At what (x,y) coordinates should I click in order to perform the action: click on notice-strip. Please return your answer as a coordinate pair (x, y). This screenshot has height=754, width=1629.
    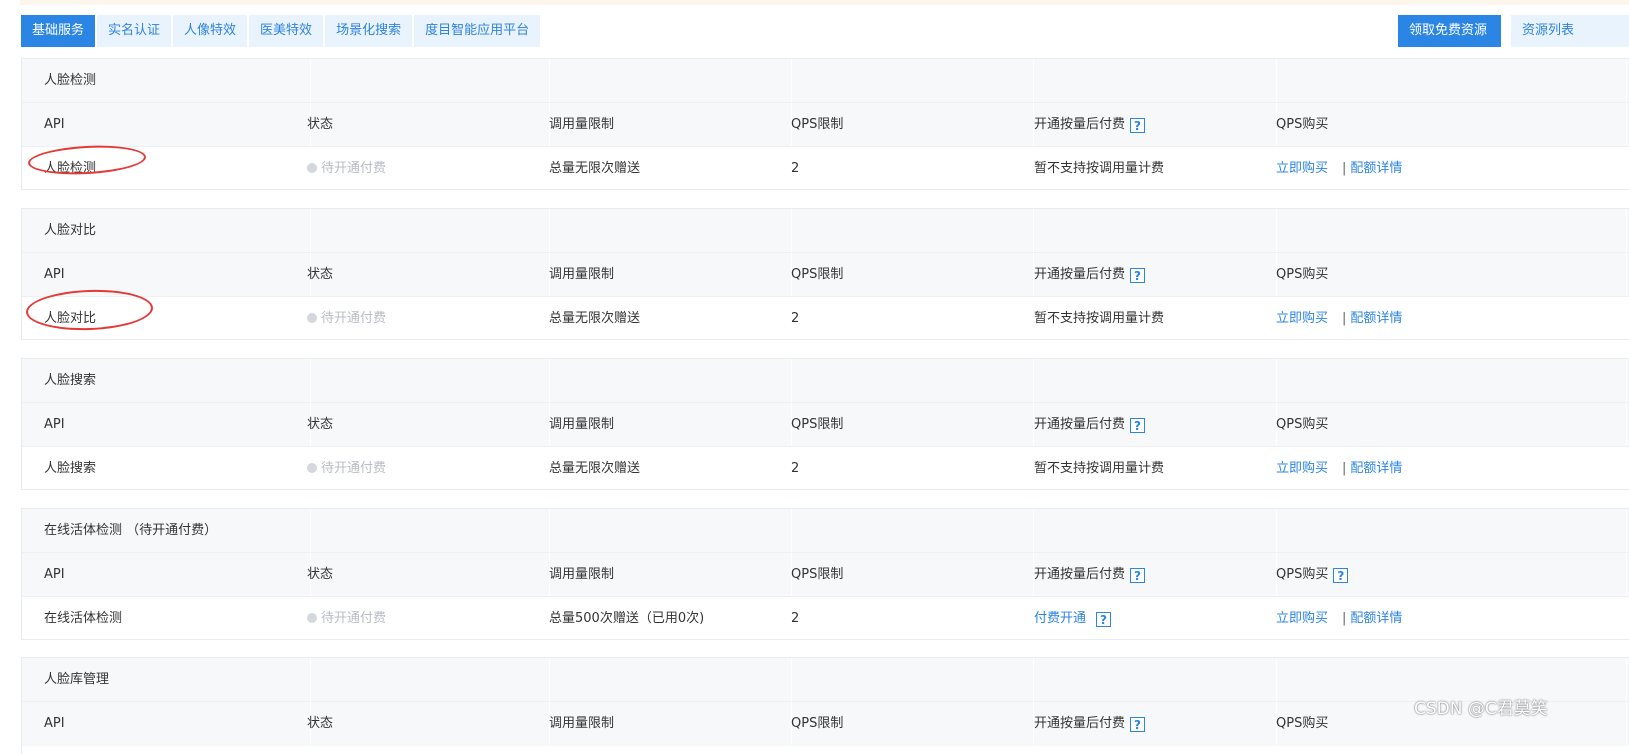
    Looking at the image, I should click on (824, 2).